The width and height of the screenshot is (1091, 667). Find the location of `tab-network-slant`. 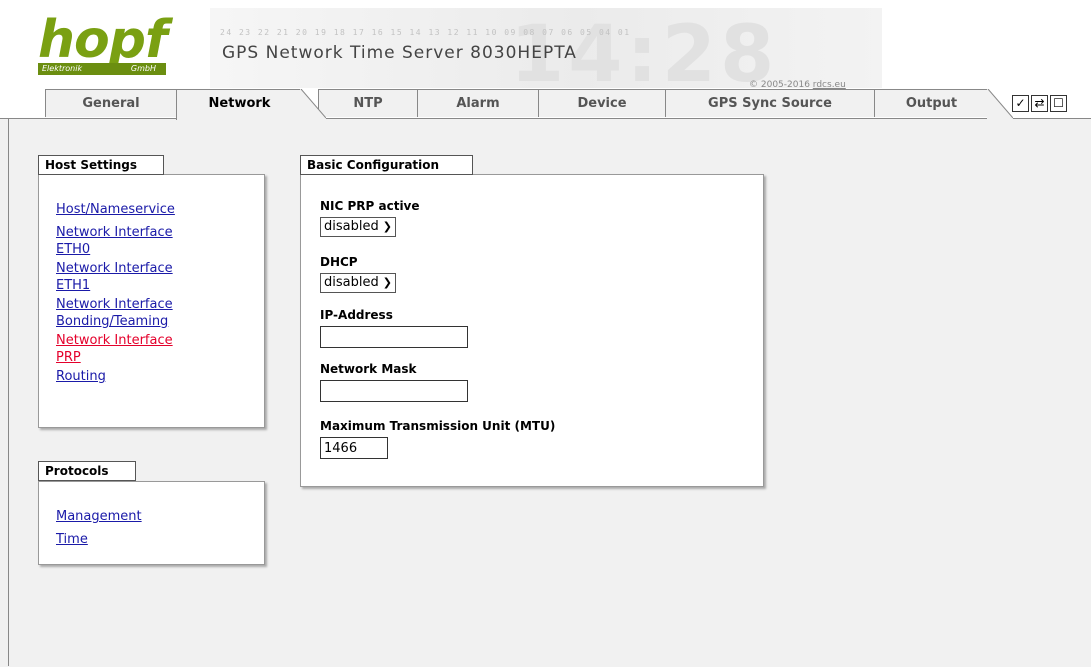

tab-network-slant is located at coordinates (313, 104).